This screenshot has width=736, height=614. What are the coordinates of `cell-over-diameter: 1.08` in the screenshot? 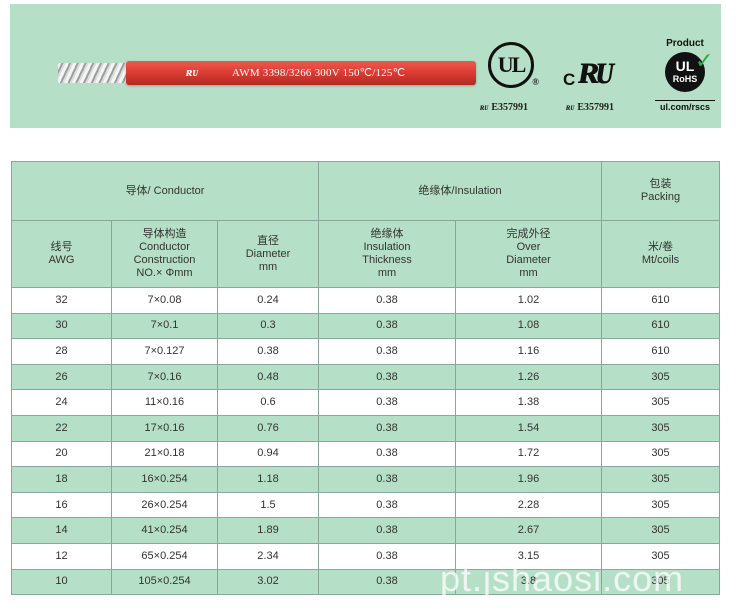 It's located at (528, 326).